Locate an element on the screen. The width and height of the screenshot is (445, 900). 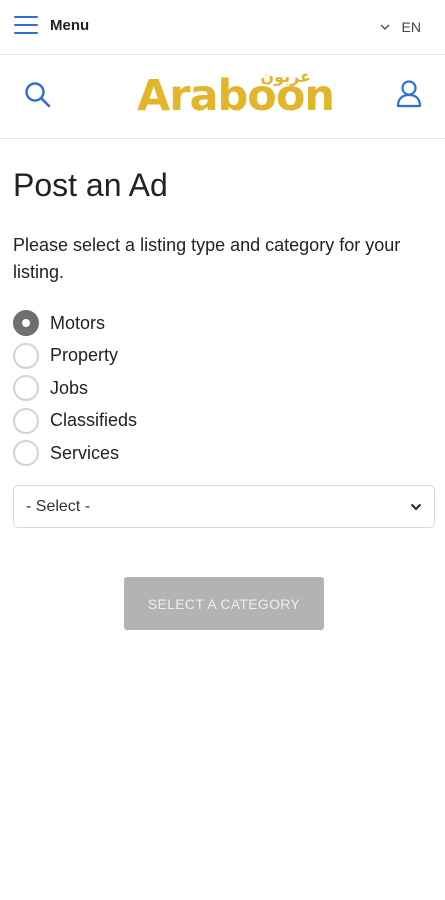
listing-type-motors: Motors is located at coordinates (75, 323).